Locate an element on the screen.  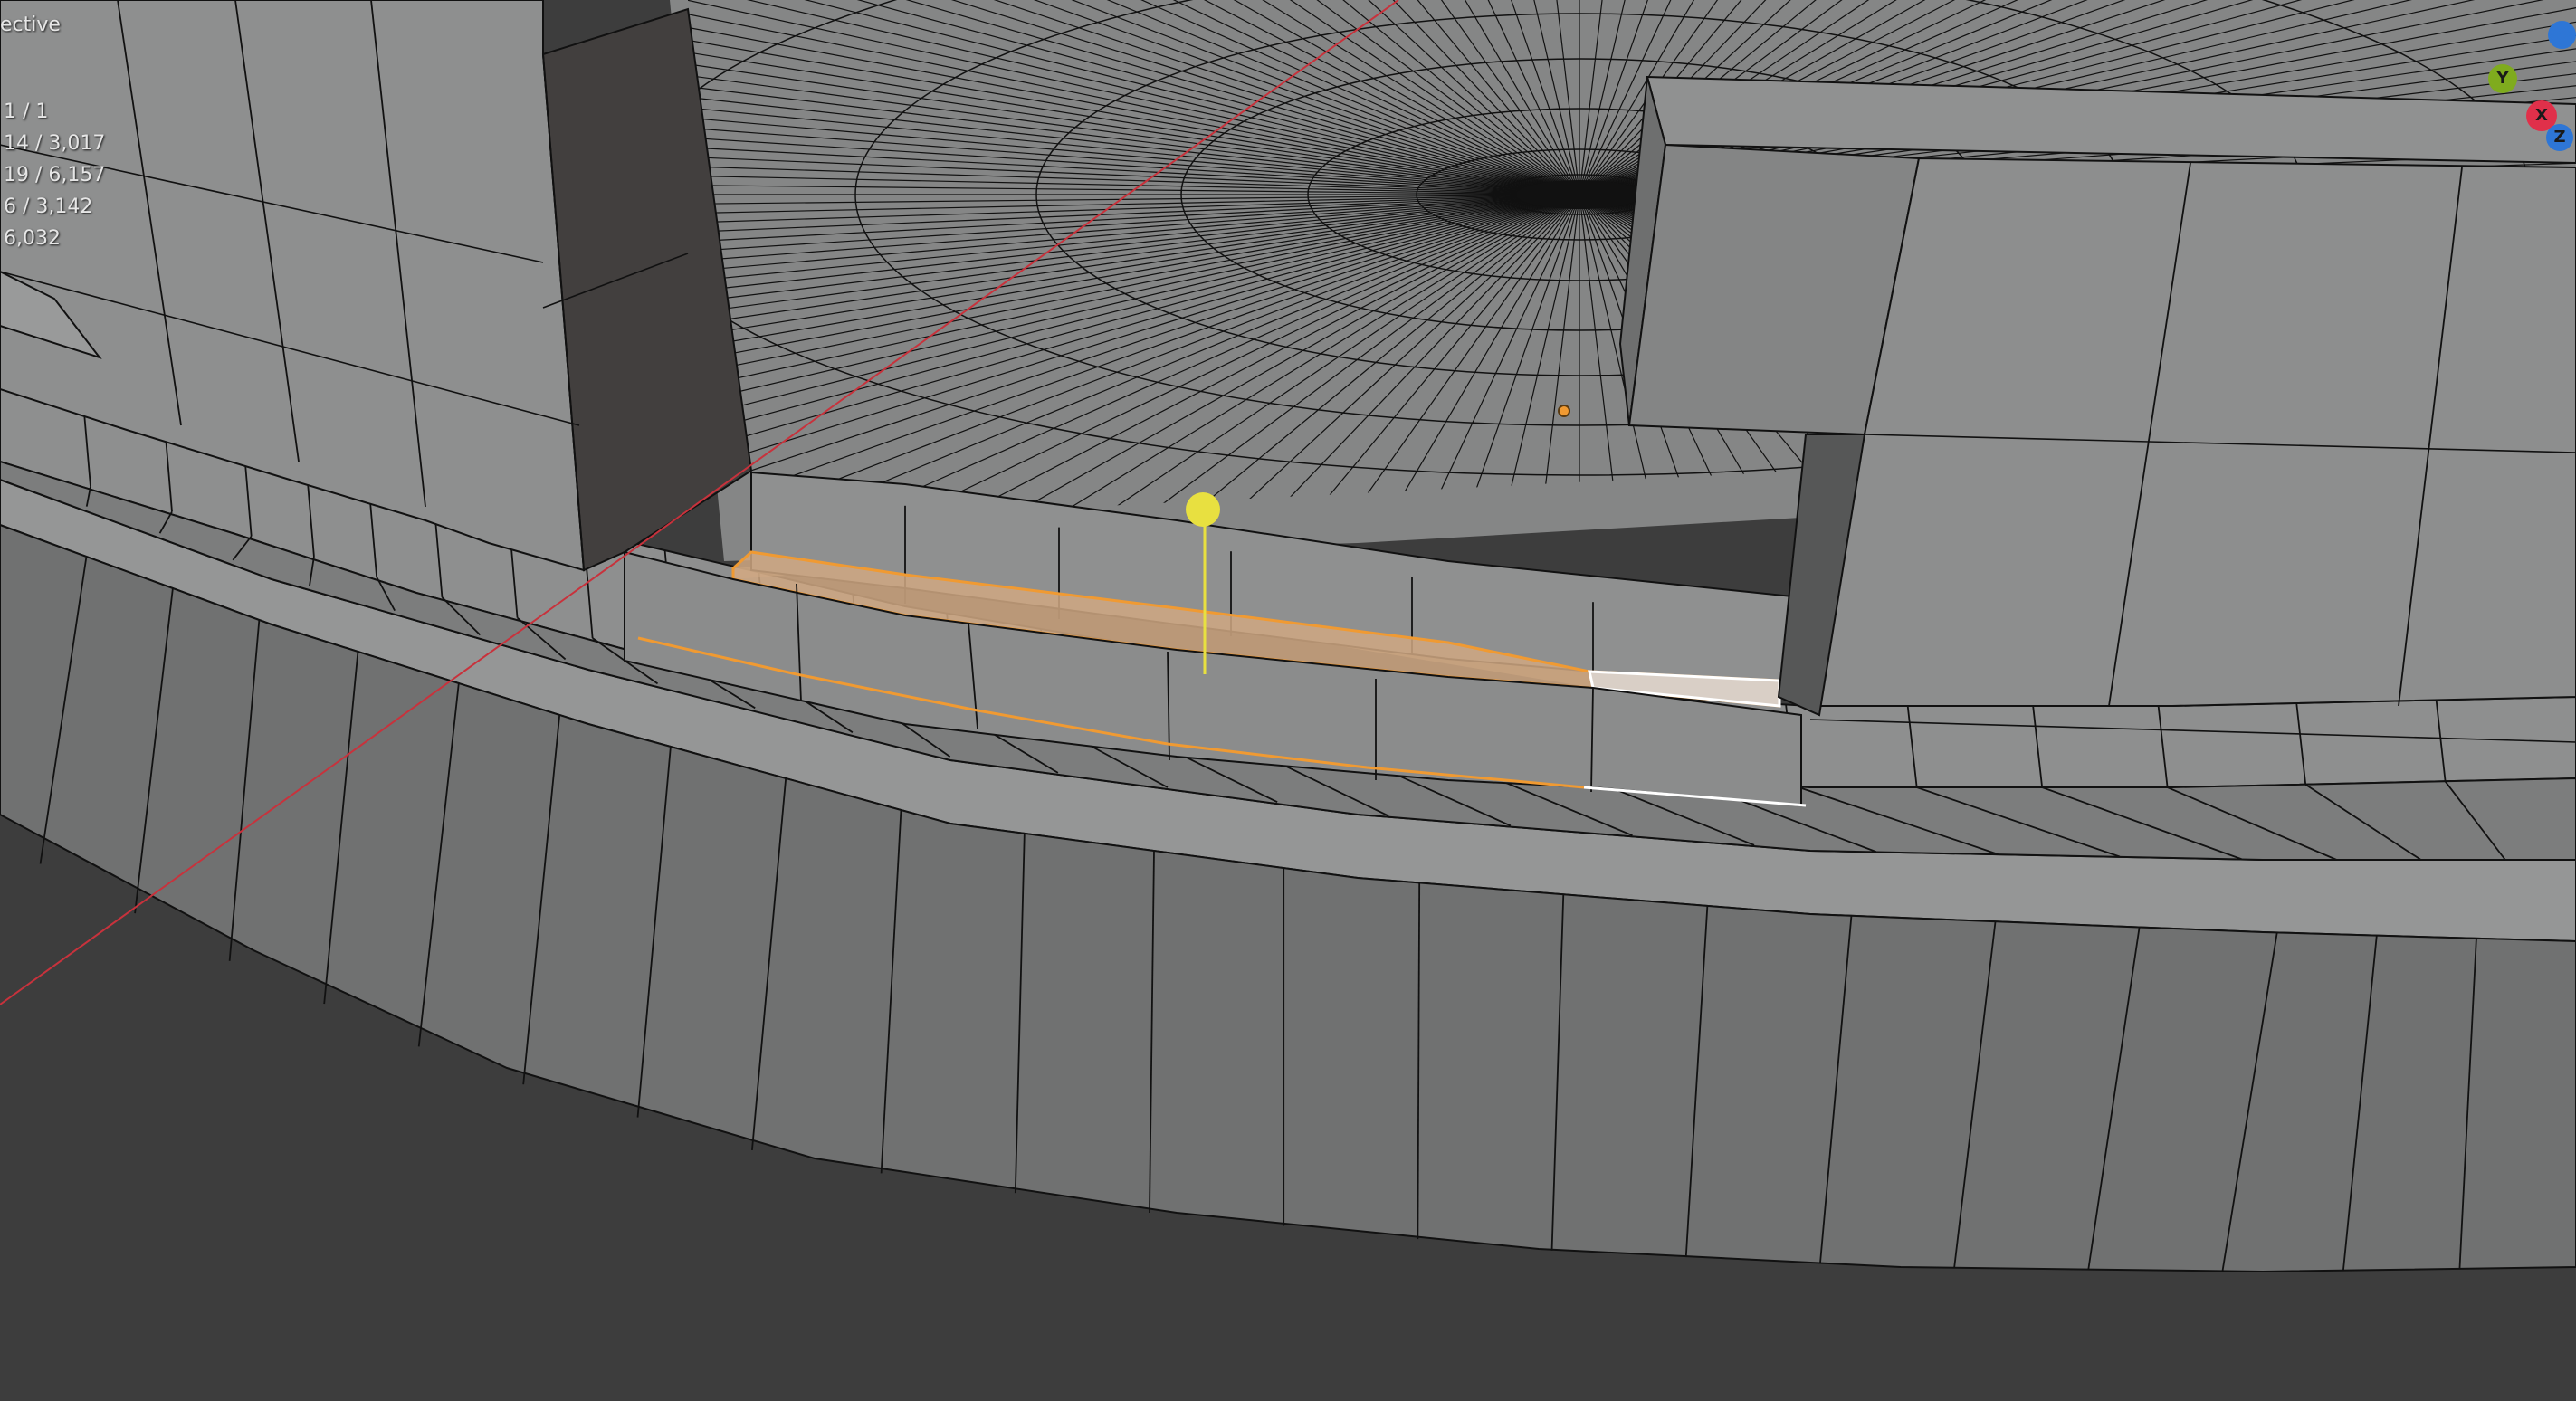
gizmo-neg-z-axis is located at coordinates (2562, 35).